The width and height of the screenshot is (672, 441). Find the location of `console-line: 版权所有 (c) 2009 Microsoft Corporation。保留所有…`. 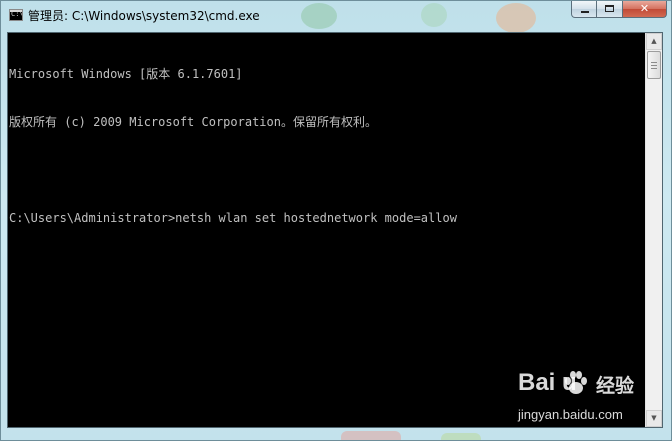

console-line: 版权所有 (c) 2009 Microsoft Corporation。保留所有… is located at coordinates (193, 122).